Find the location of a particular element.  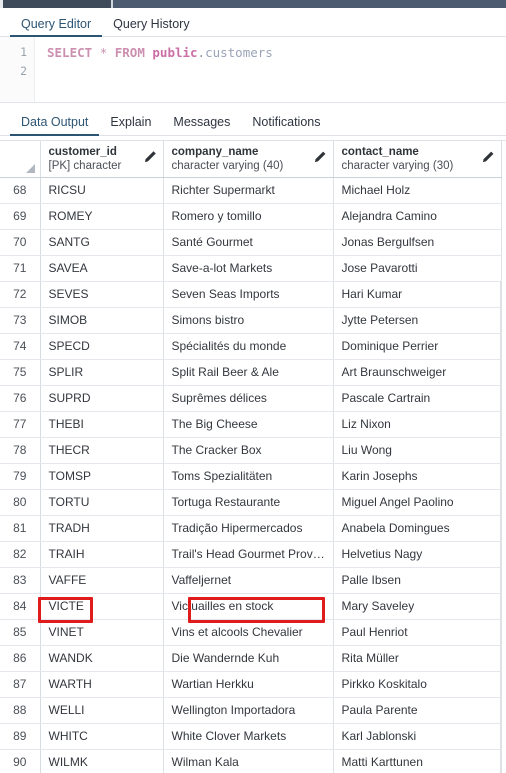

cell-contact-name: Rita Müller is located at coordinates (417, 658).